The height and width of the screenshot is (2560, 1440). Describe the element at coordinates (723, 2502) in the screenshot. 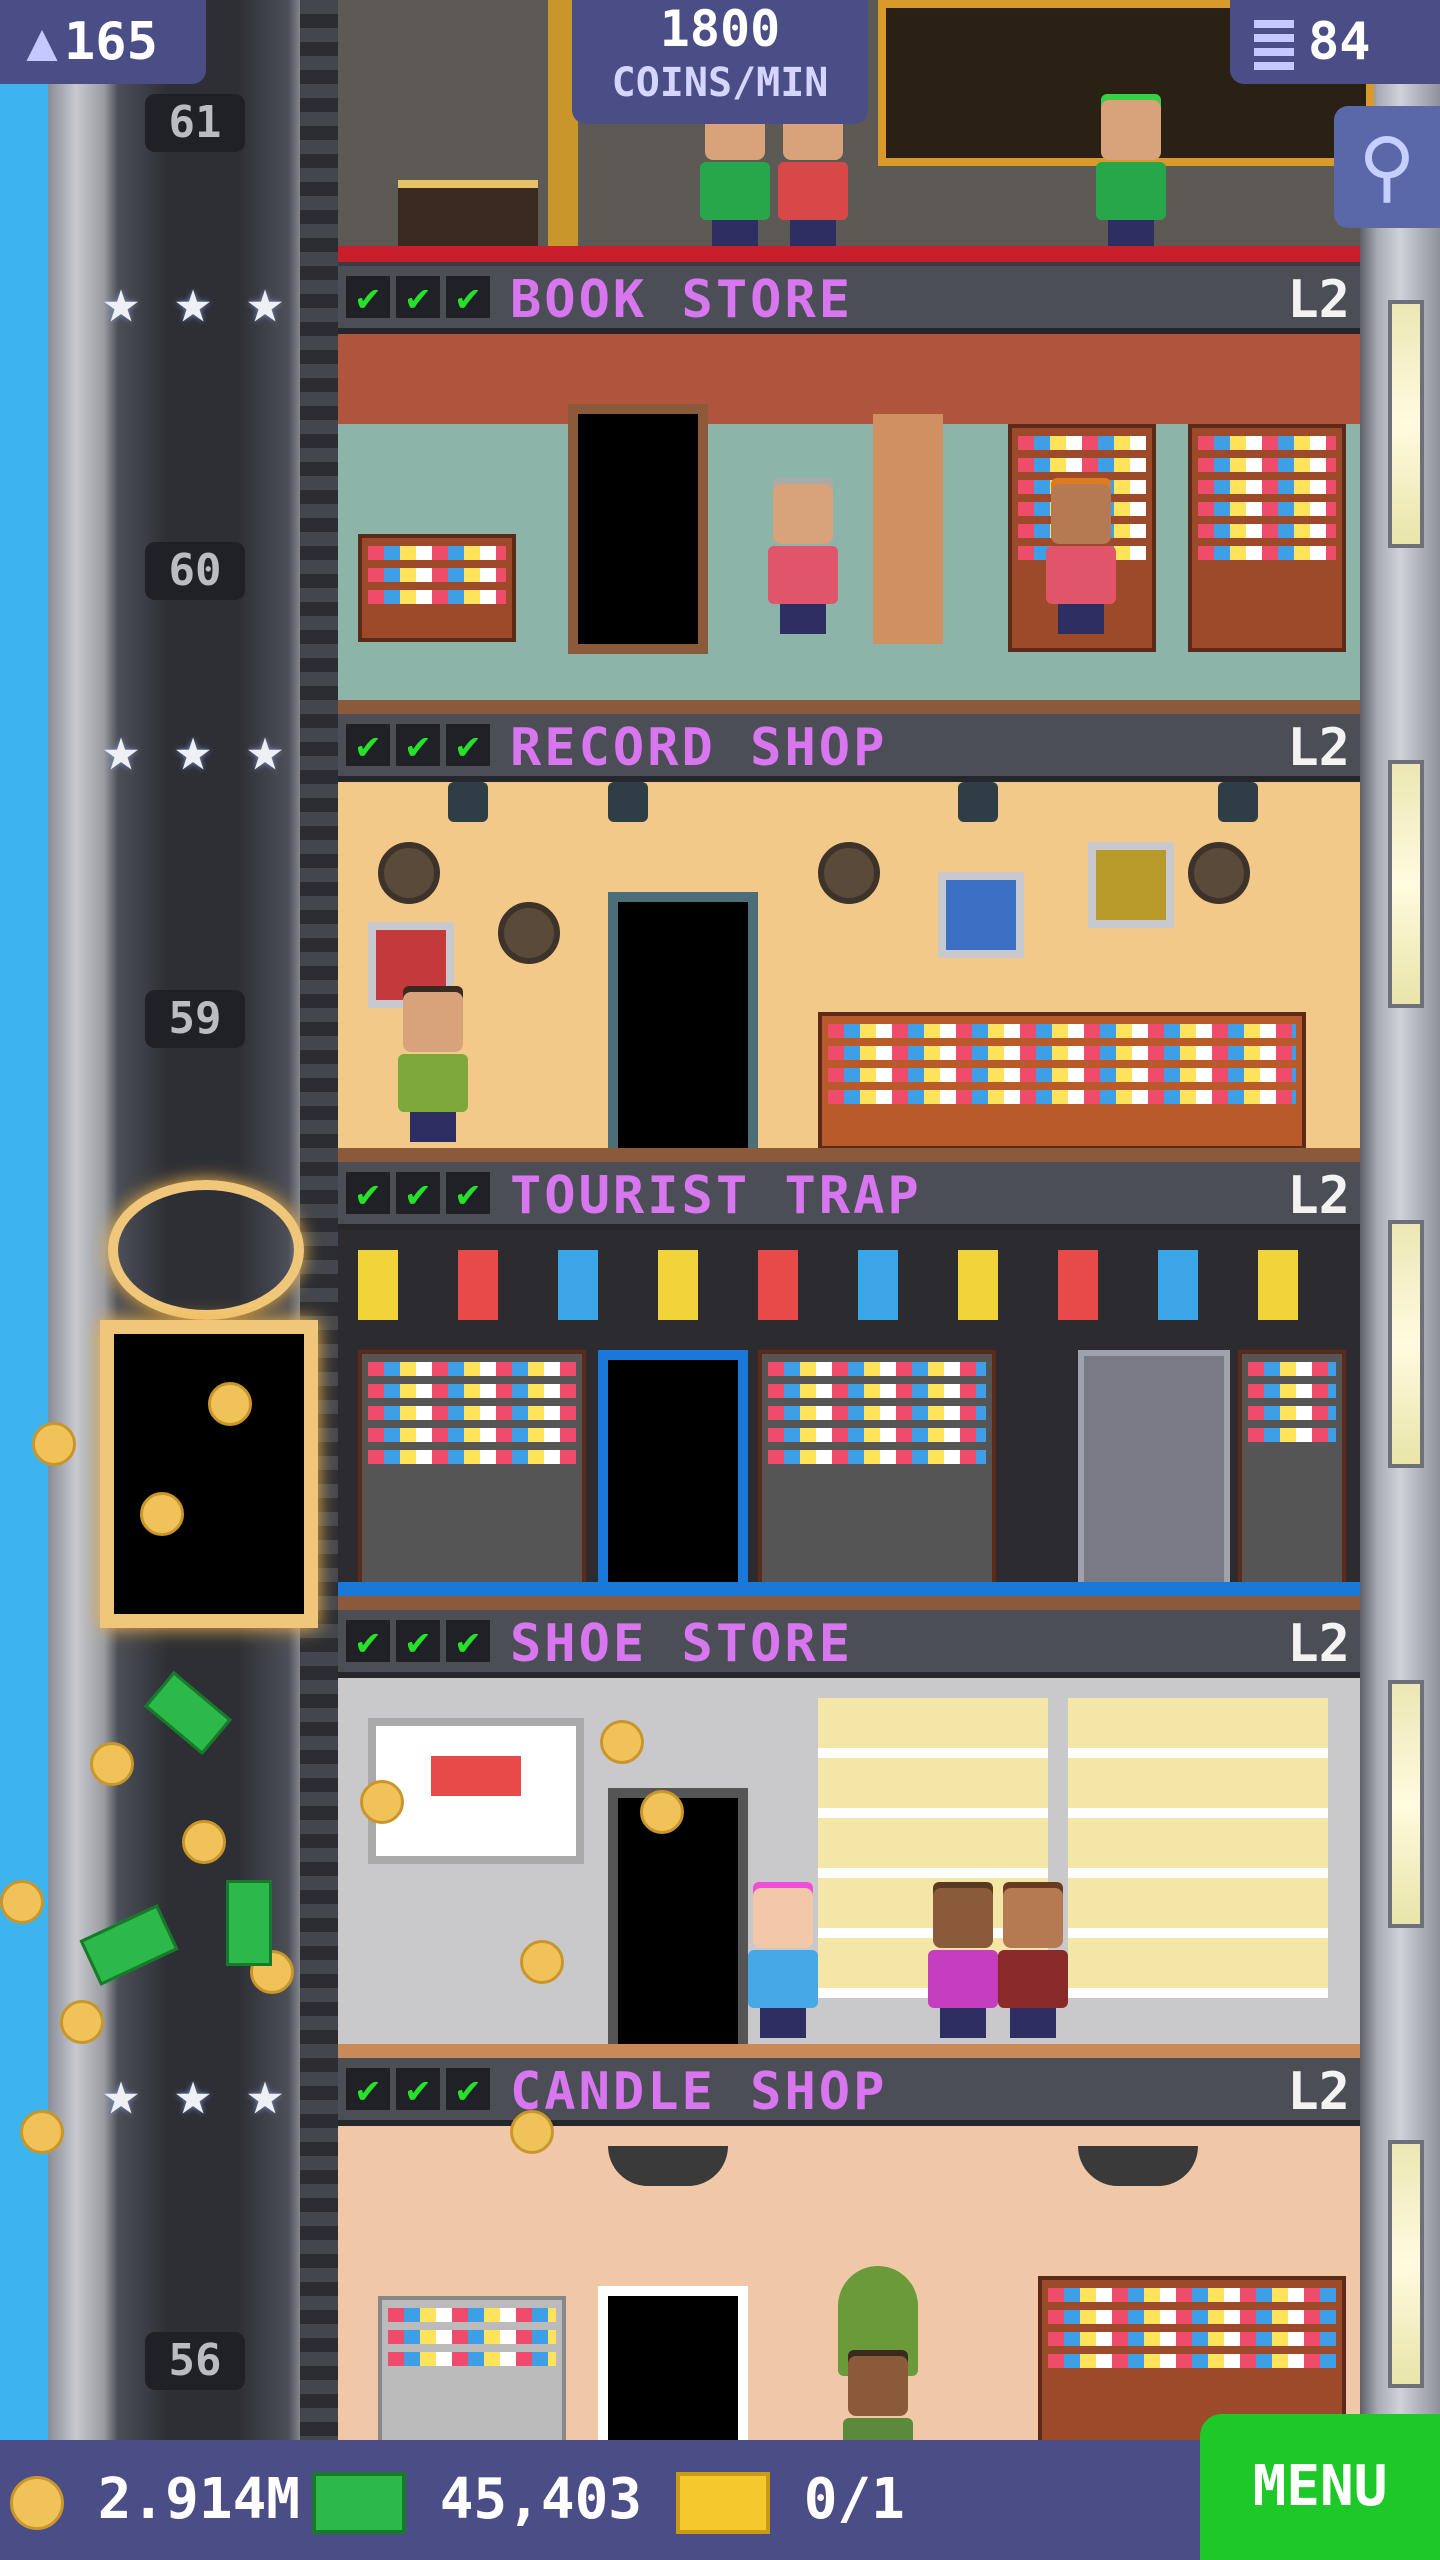

I see `vip-ticket-icon` at that location.